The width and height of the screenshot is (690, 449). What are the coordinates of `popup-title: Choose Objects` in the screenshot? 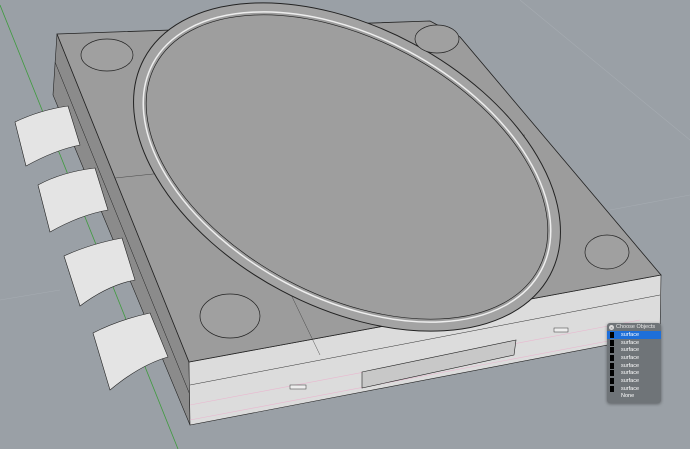 It's located at (636, 327).